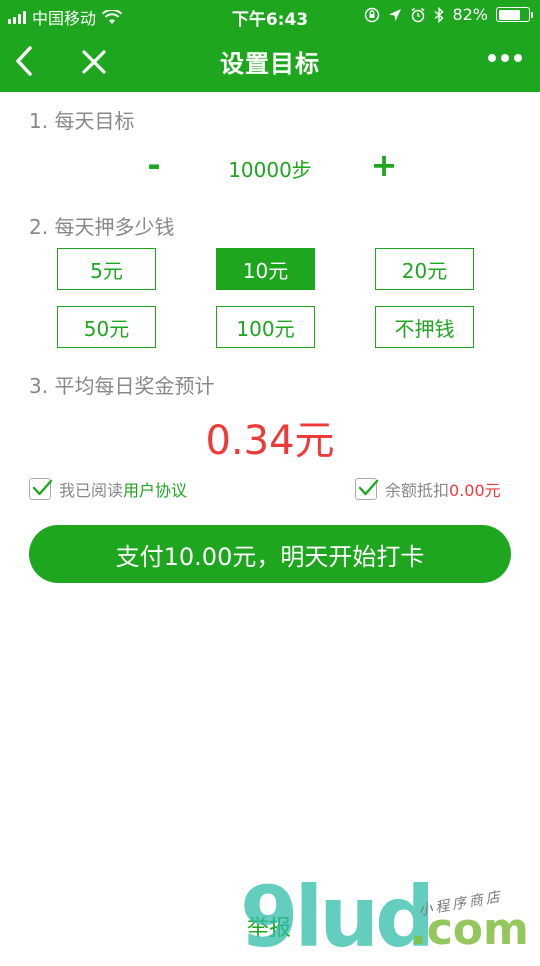 Image resolution: width=540 pixels, height=966 pixels. Describe the element at coordinates (82, 121) in the screenshot. I see `step-goal-title: 1. 每天目标` at that location.